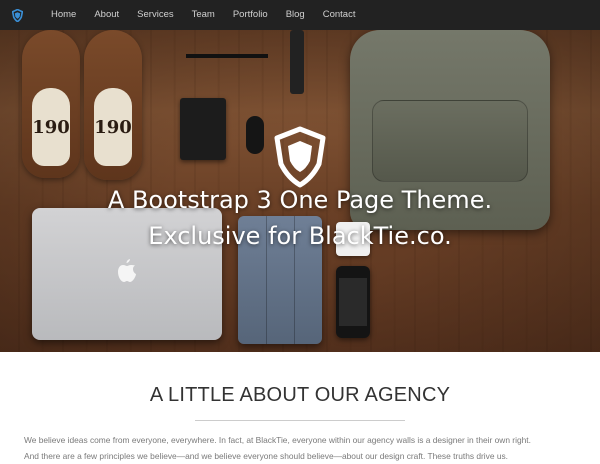  I want to click on sunglasses-image, so click(227, 53).